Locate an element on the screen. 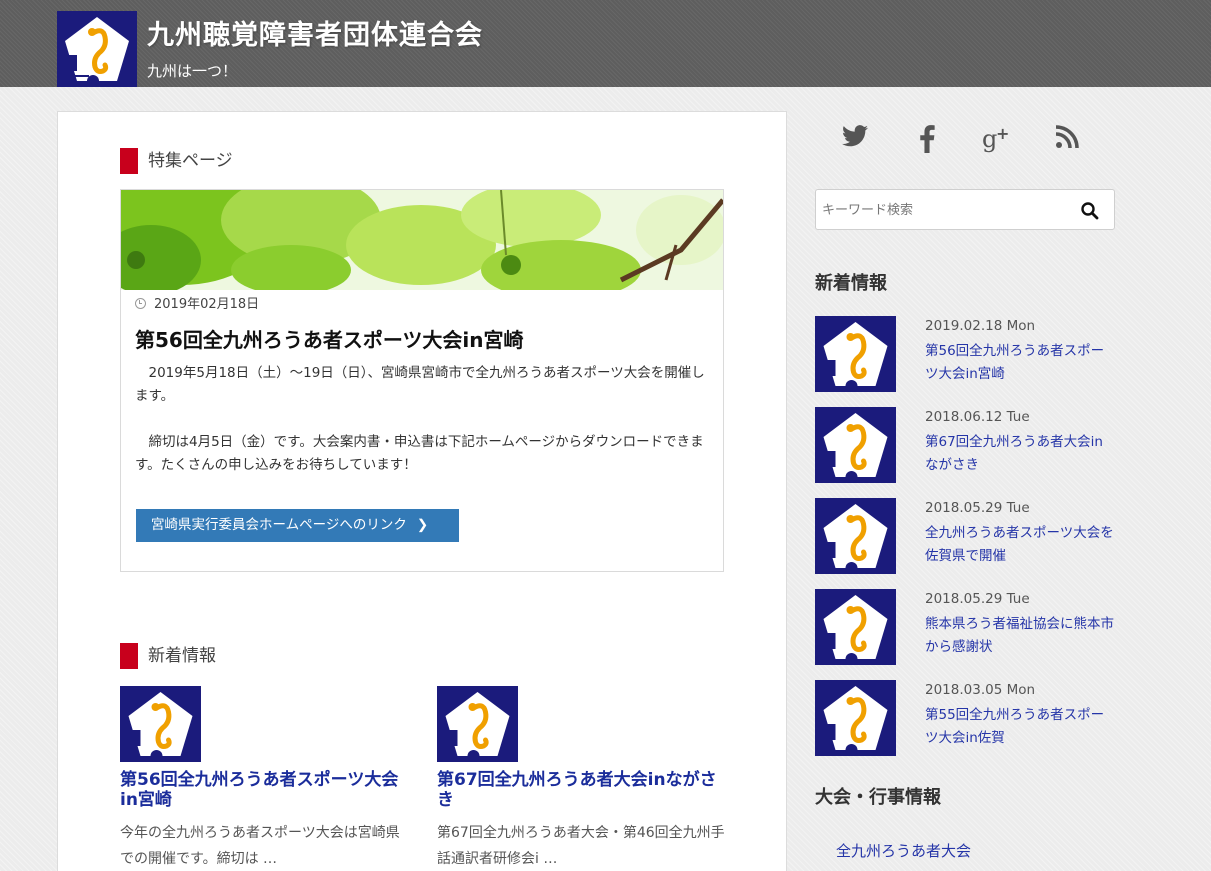 Image resolution: width=1211 pixels, height=871 pixels. news-title-link: 第56回全九州ろうあ者スポーツ大会in宮崎 is located at coordinates (1020, 363).